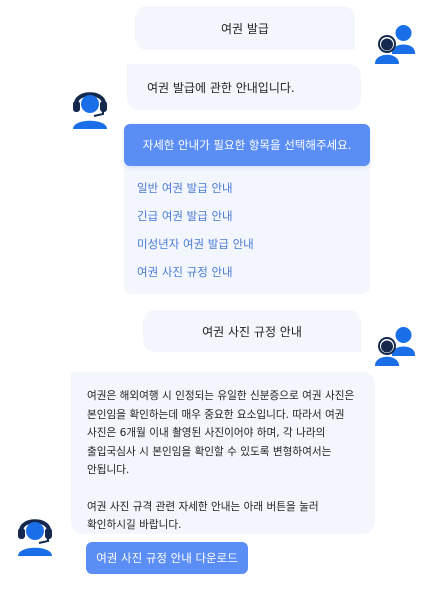 This screenshot has width=440, height=590. Describe the element at coordinates (185, 188) in the screenshot. I see `menu-item-general-passport: 일반 여권 발급 안내` at that location.